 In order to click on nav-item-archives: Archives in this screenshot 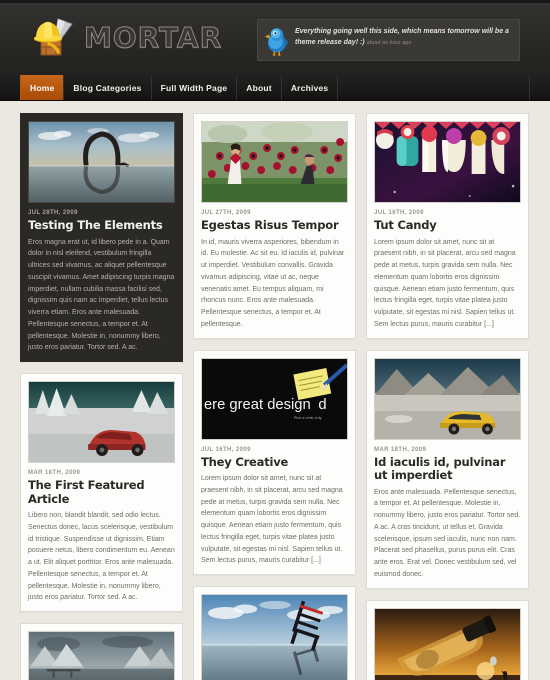, I will do `click(309, 87)`.